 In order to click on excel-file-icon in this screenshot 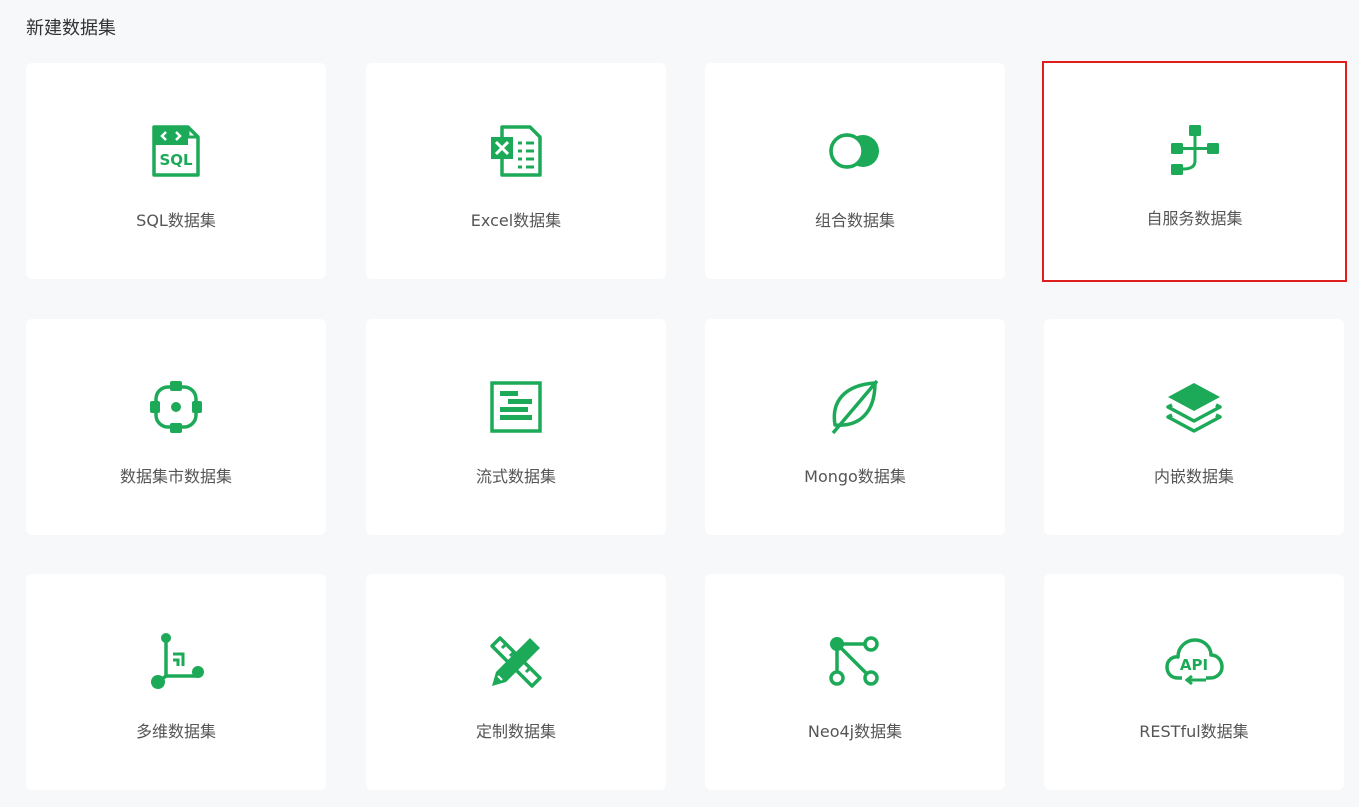, I will do `click(516, 151)`.